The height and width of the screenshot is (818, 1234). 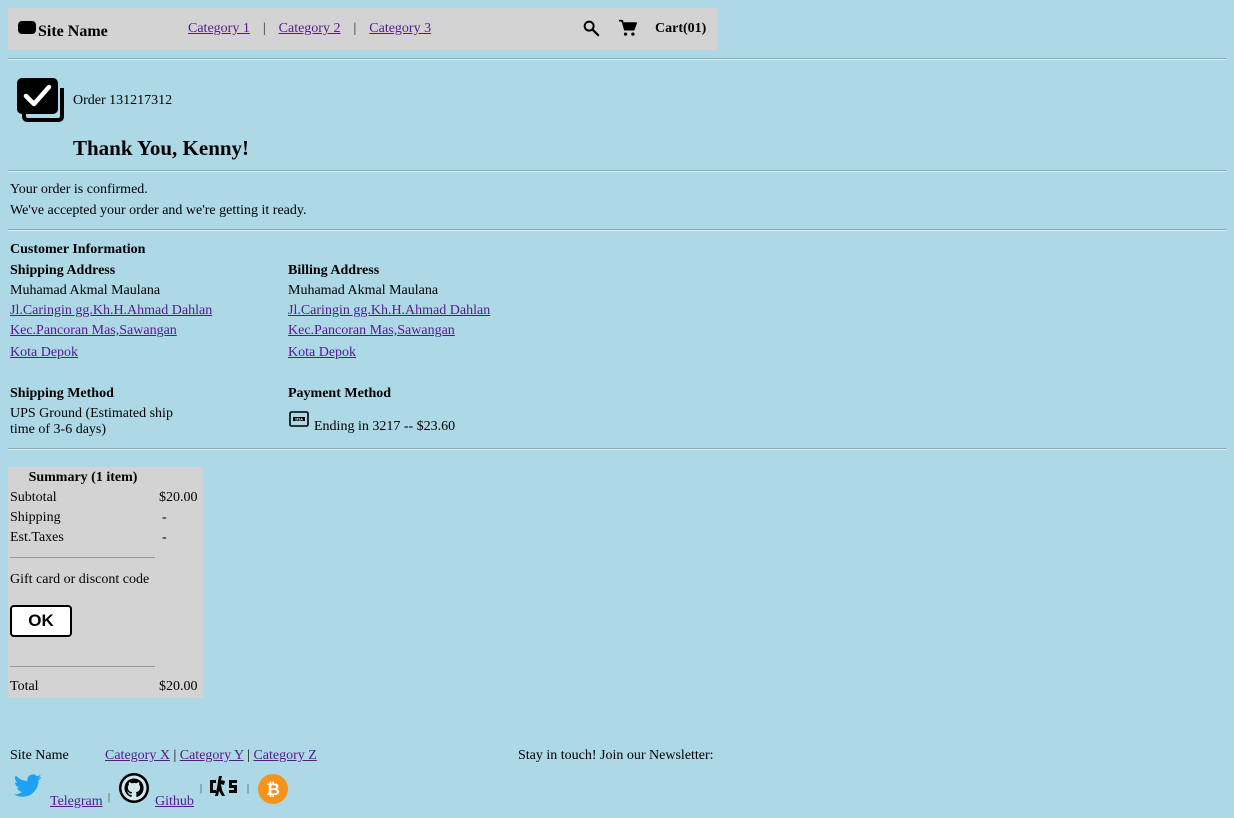 I want to click on shipping-address-line: Kota Depok, so click(x=44, y=352).